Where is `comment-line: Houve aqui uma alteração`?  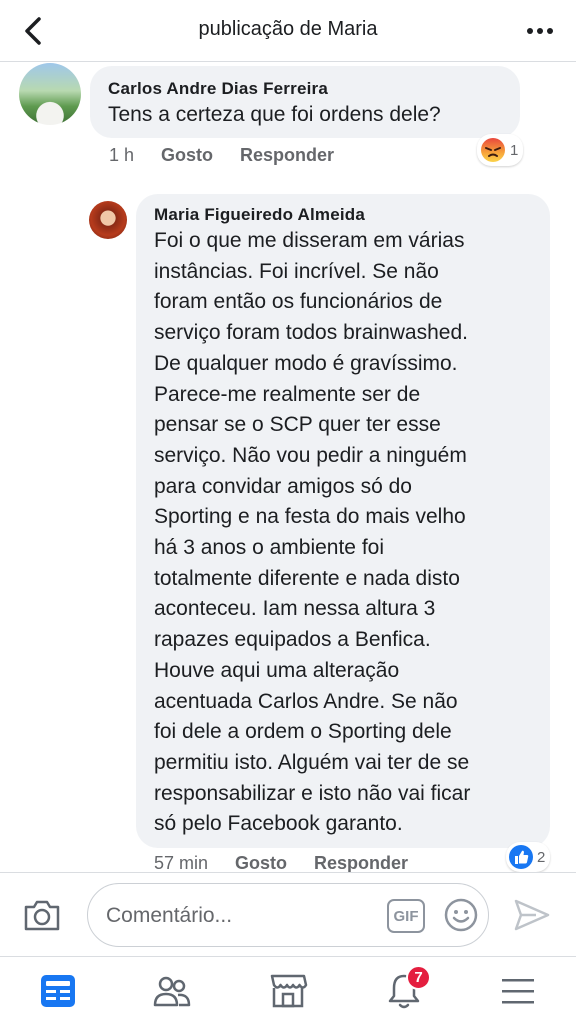 comment-line: Houve aqui uma alteração is located at coordinates (277, 670).